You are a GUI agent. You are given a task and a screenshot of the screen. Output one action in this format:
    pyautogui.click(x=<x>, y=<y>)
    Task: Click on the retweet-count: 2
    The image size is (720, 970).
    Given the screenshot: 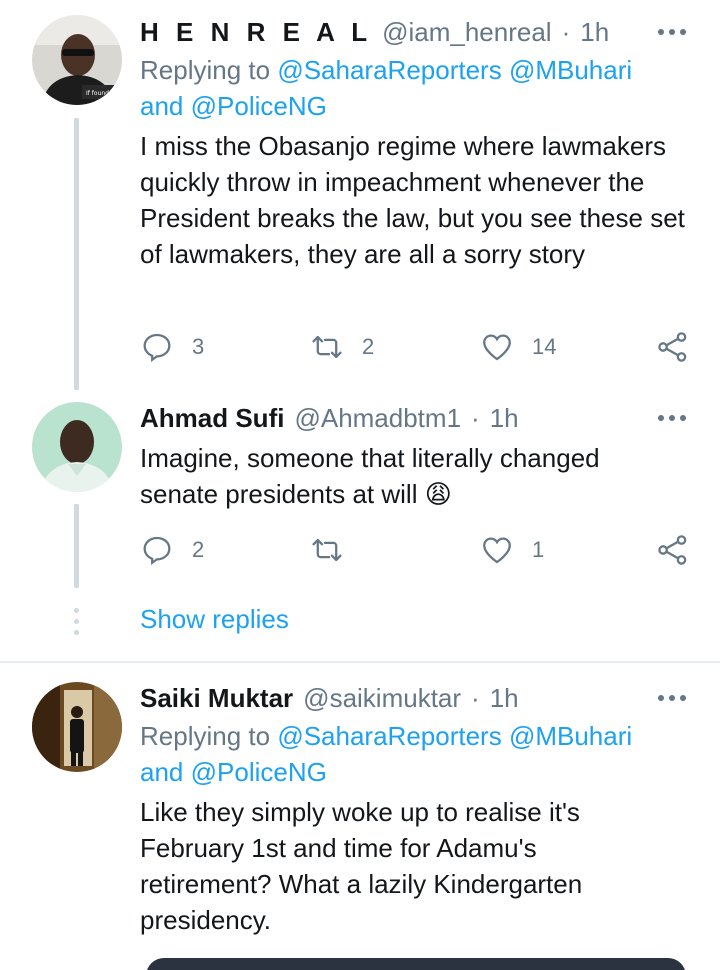 What is the action you would take?
    pyautogui.click(x=368, y=346)
    